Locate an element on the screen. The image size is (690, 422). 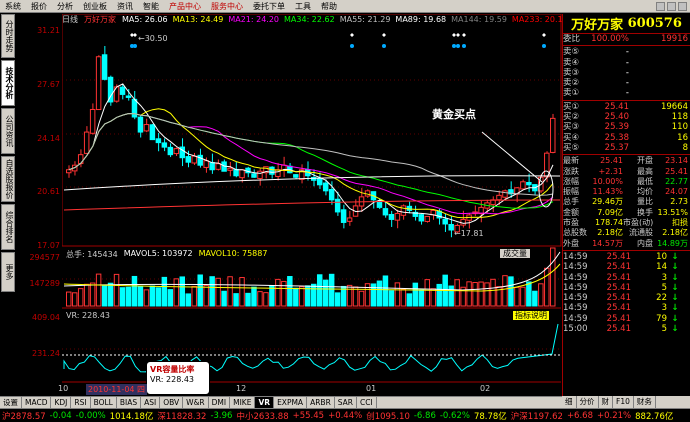
left-tab: 综合排名 is located at coordinates (8, 227).